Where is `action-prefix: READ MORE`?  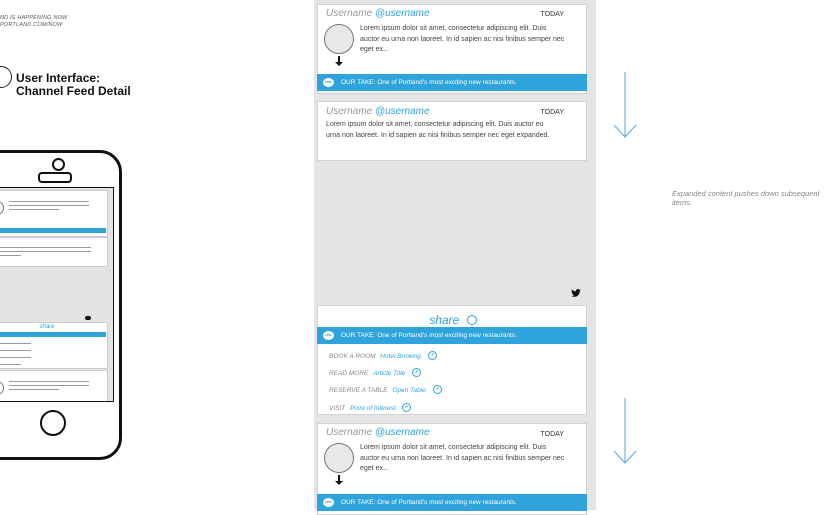
action-prefix: READ MORE is located at coordinates (349, 373).